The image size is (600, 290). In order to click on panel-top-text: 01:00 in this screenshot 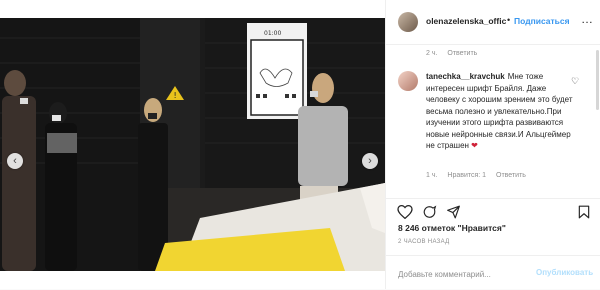, I will do `click(272, 33)`.